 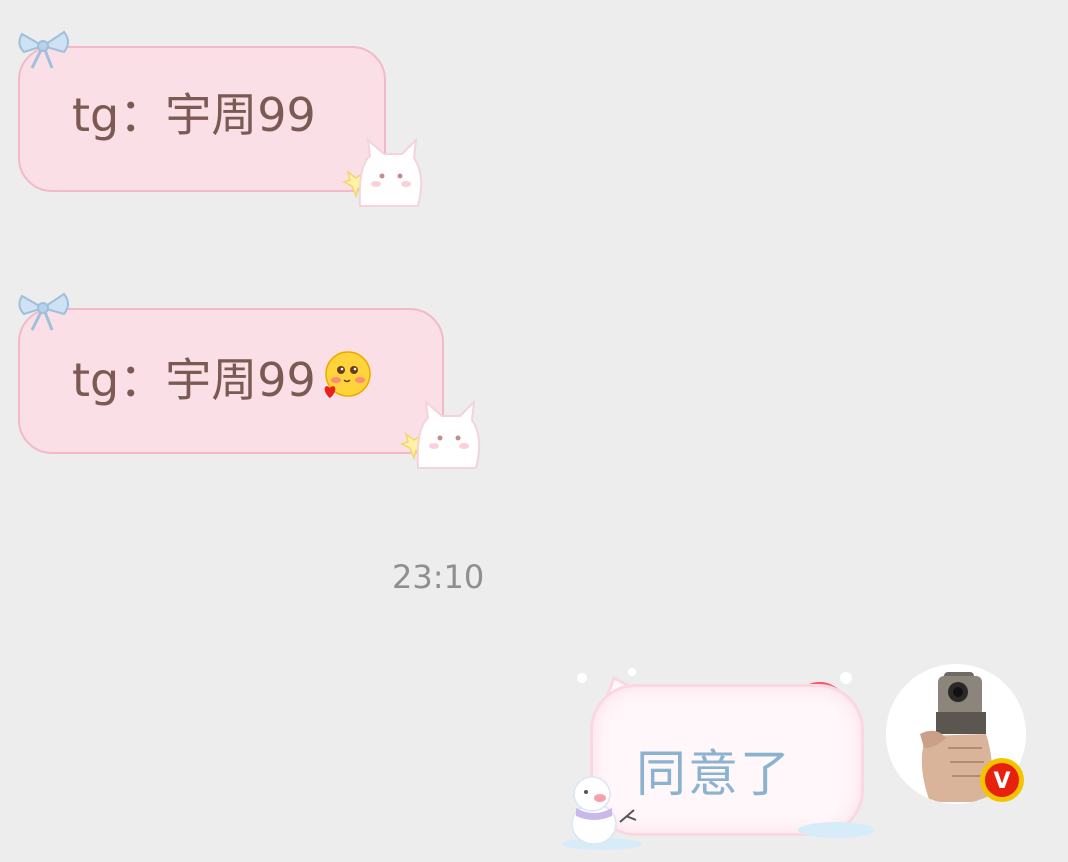 I want to click on blushing-heart-emoji-icon, so click(x=347, y=374).